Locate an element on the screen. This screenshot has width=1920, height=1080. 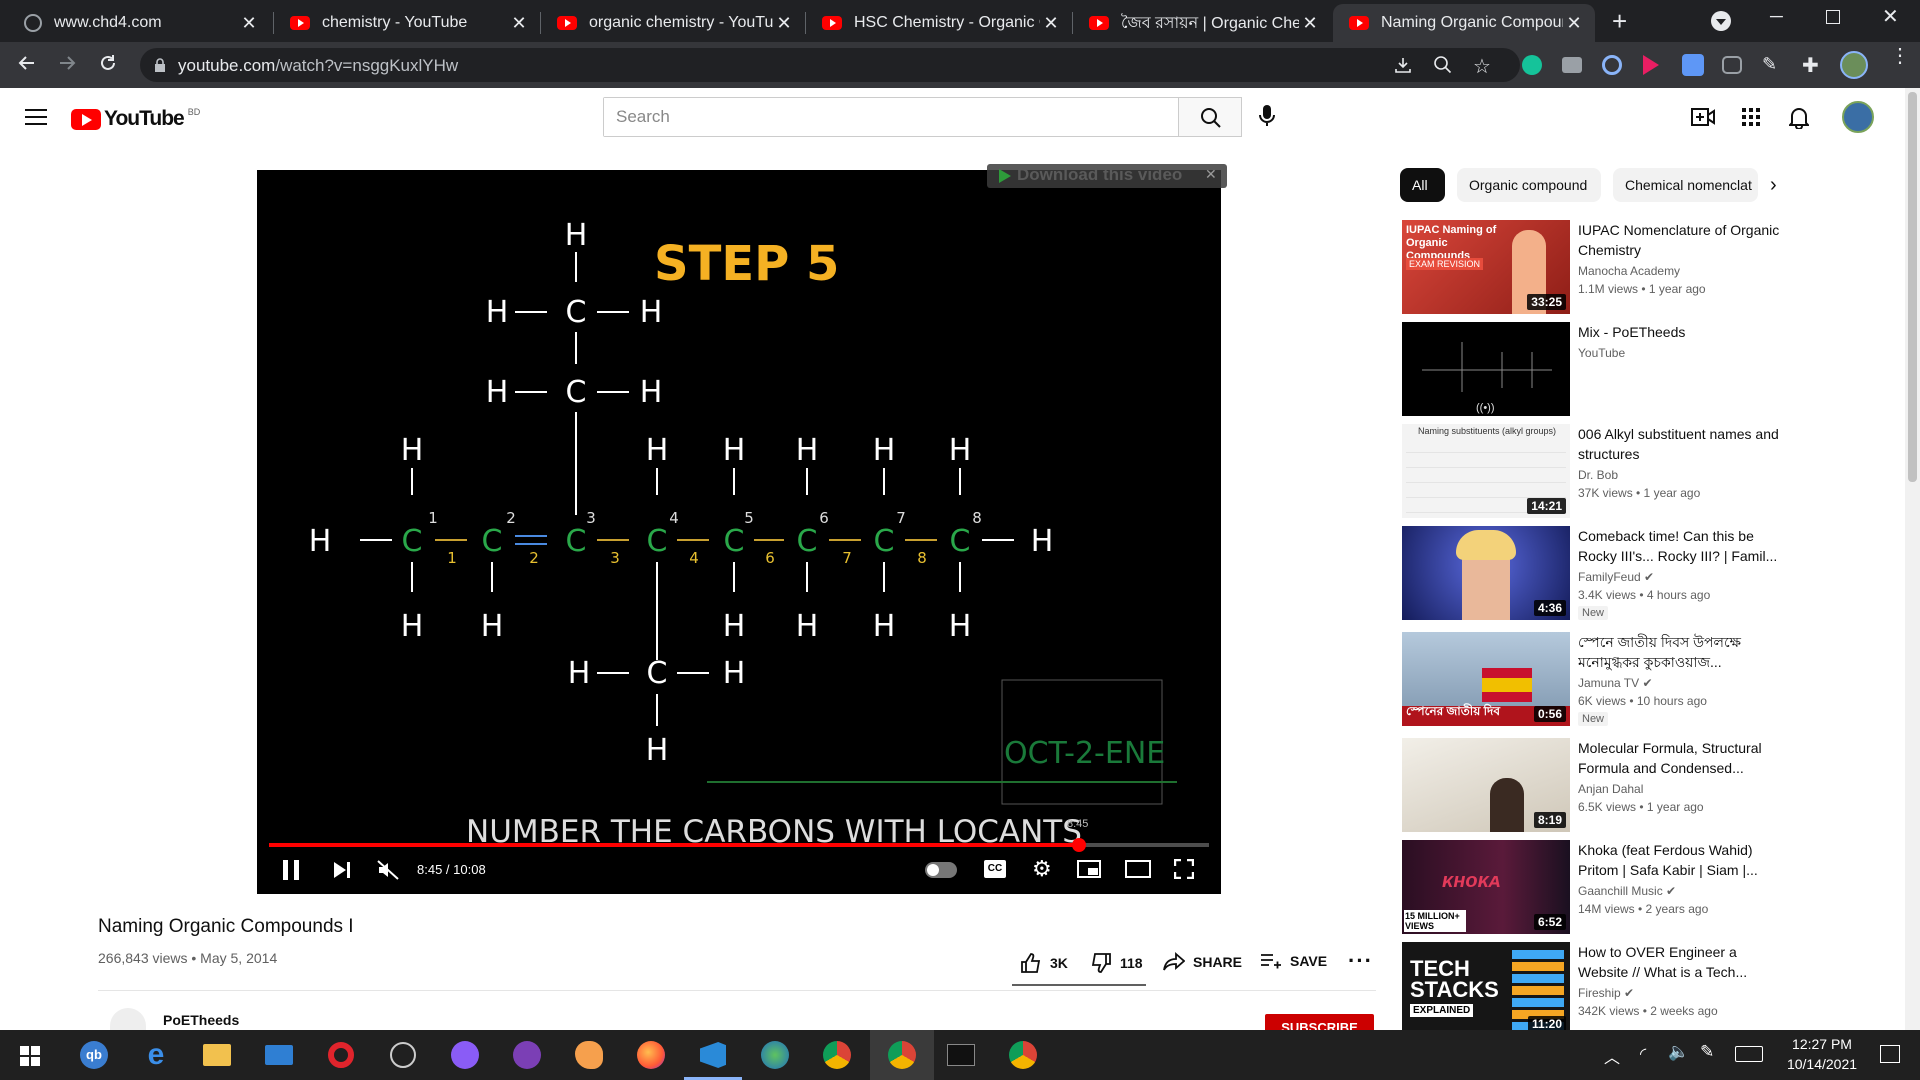
address-bar: youtube.com/watch?v=nsggKuxlYHw ☆ is located at coordinates (830, 65).